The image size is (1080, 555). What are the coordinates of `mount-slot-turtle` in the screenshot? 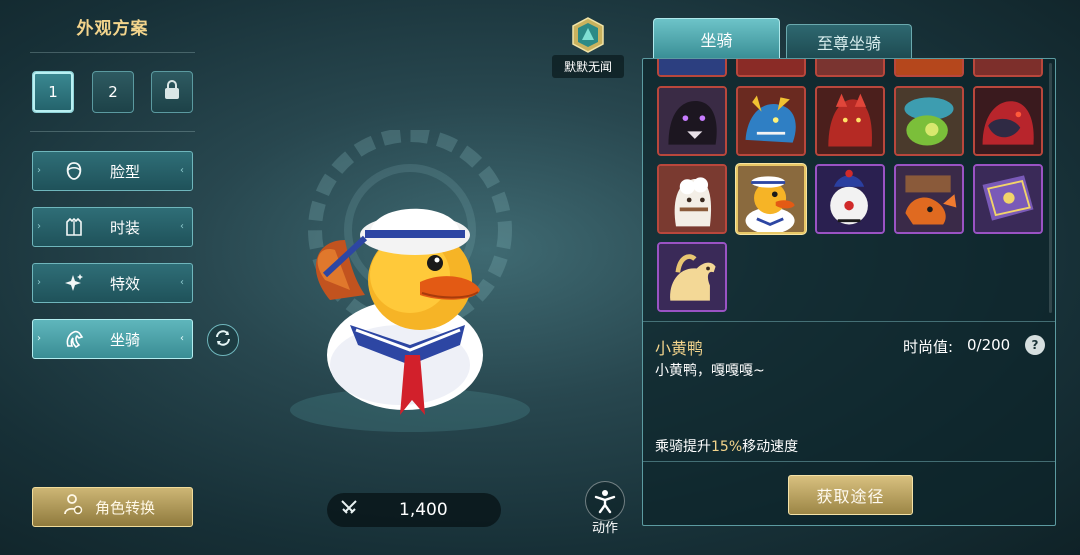 It's located at (929, 121).